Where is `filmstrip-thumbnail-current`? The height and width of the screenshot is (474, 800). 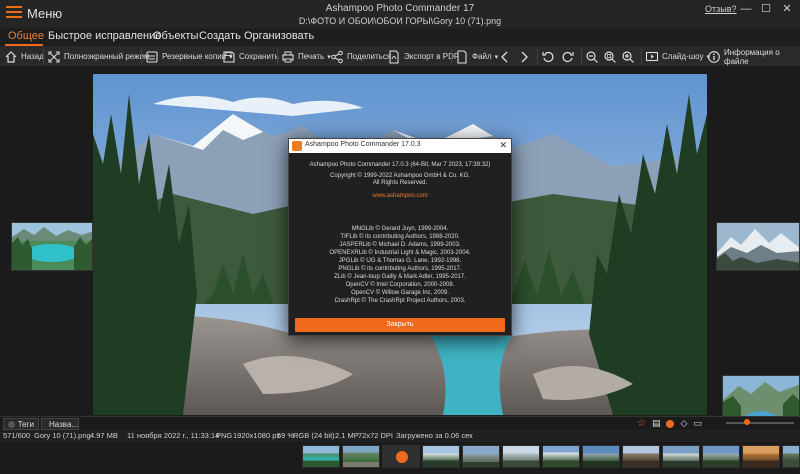 filmstrip-thumbnail-current is located at coordinates (401, 456).